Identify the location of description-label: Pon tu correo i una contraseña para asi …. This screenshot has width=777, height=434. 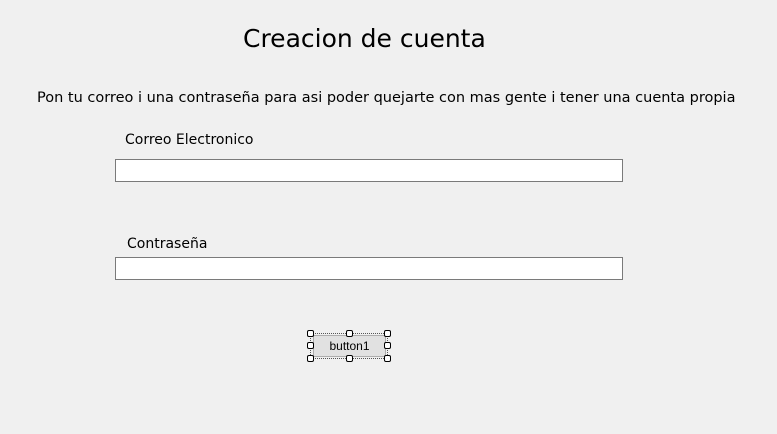
(386, 98).